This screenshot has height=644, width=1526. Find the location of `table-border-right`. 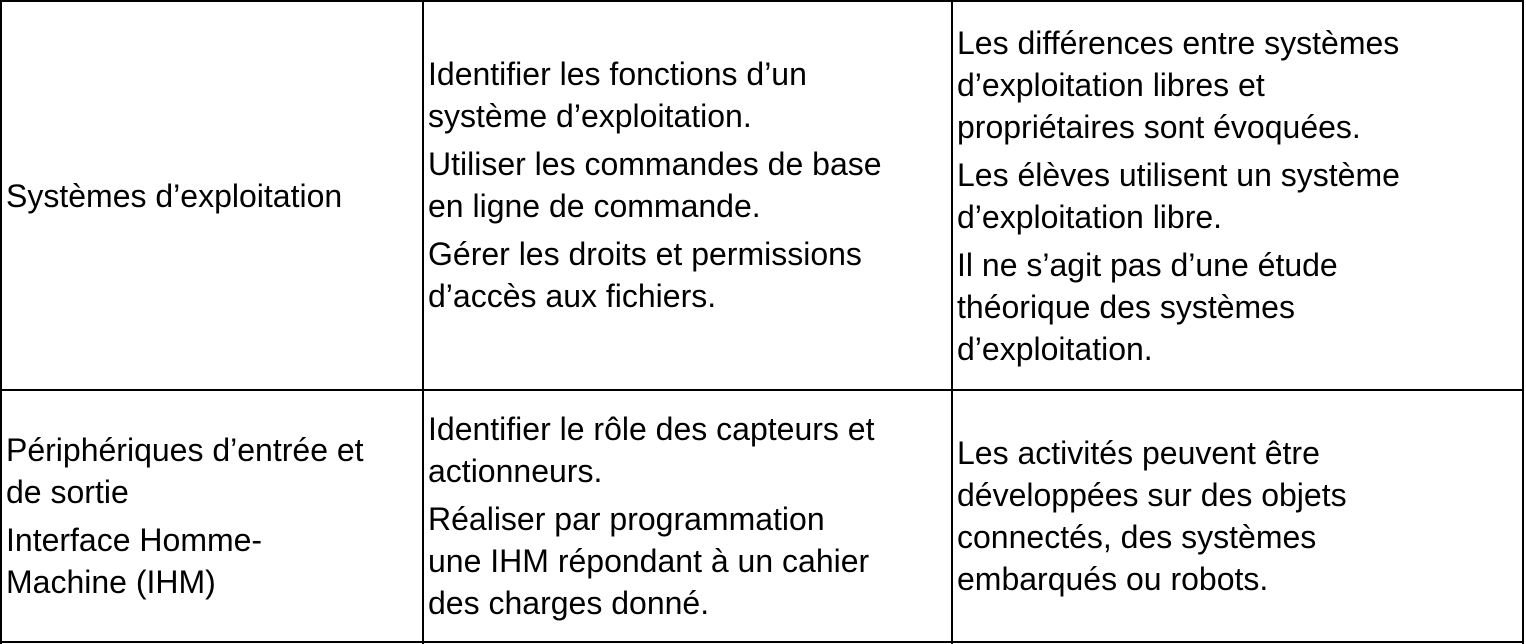

table-border-right is located at coordinates (1523, 322).